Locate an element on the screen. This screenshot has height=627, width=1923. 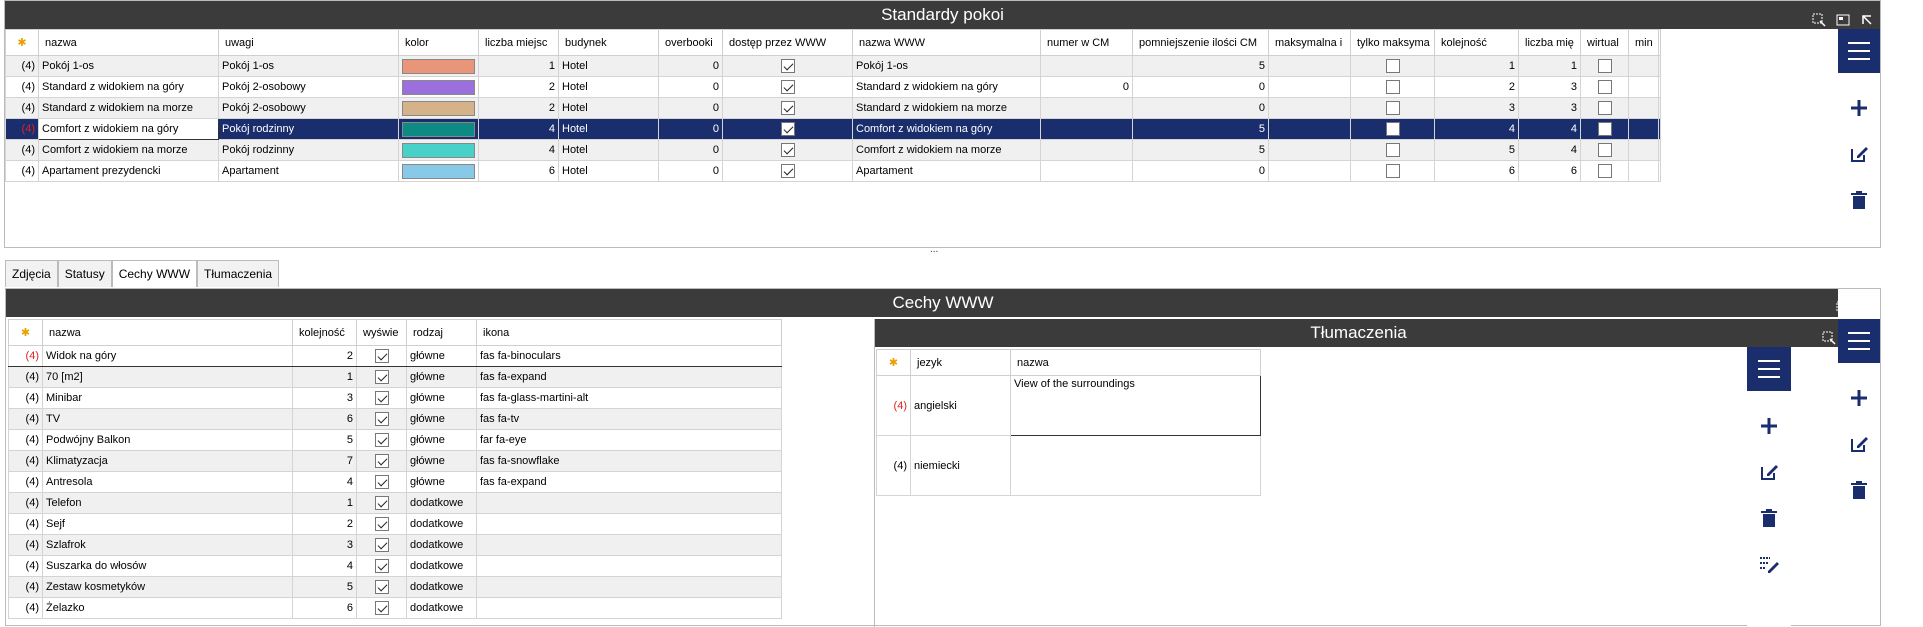
cell-nazwa: Standard z widokiem na góry is located at coordinates (128, 87).